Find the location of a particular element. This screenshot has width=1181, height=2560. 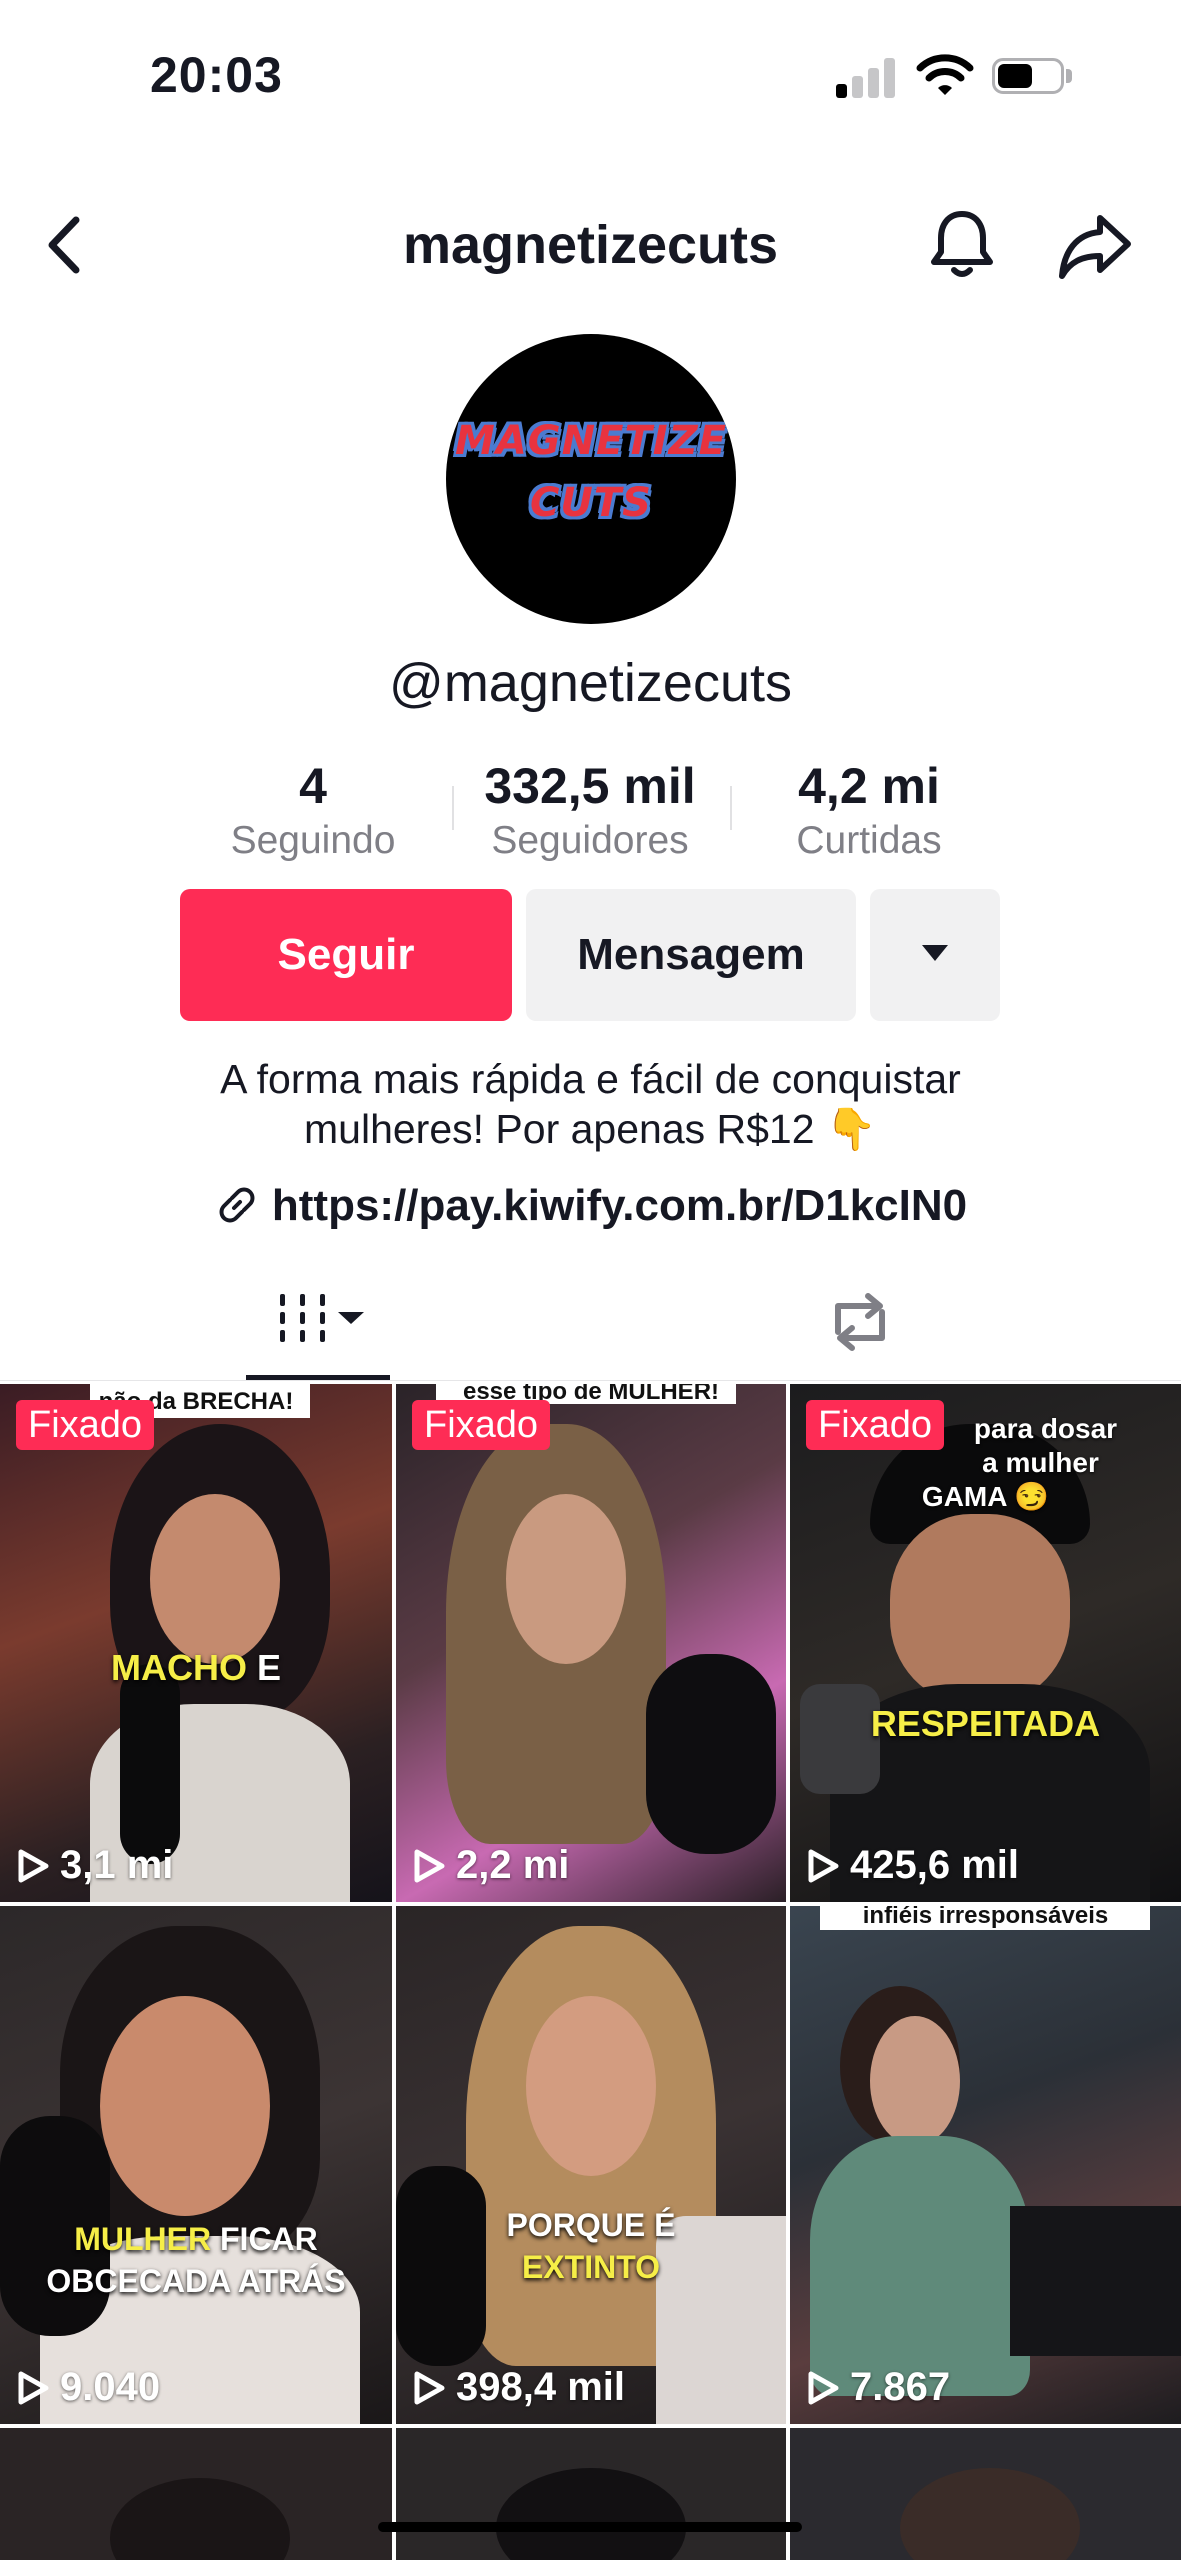

stat-followers: 332,5 mil Seguidores is located at coordinates (590, 811).